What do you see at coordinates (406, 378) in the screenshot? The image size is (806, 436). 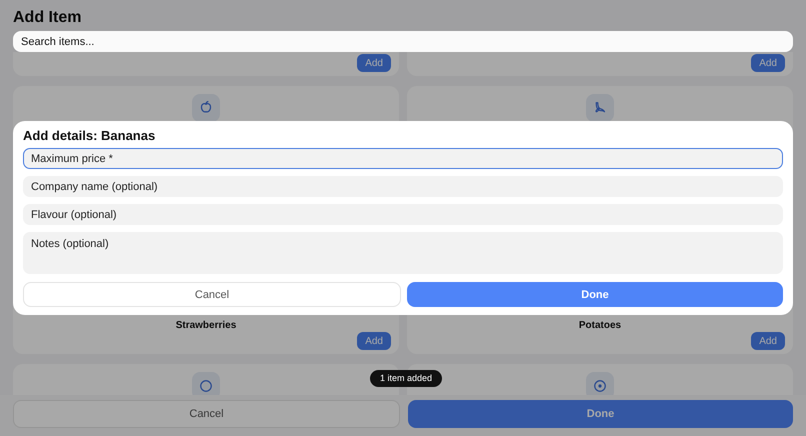 I see `toast-message: 1 item added` at bounding box center [406, 378].